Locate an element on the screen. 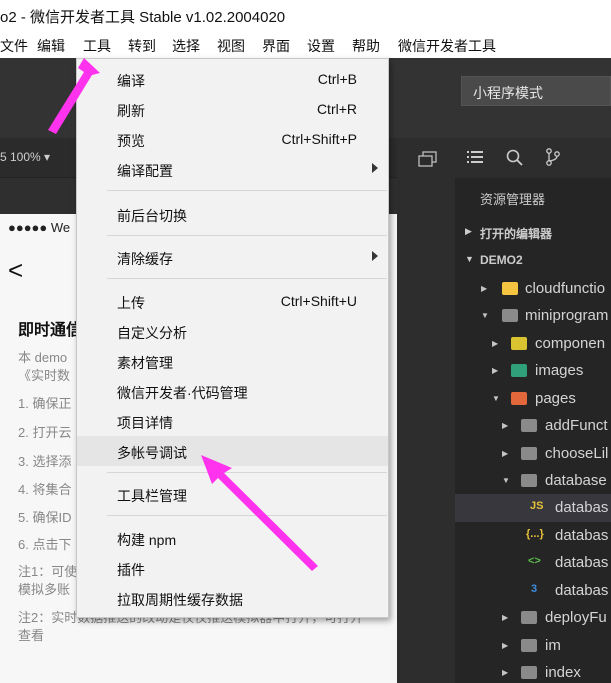  menu-item-compile: 编译 Ctrl+B is located at coordinates (232, 79).